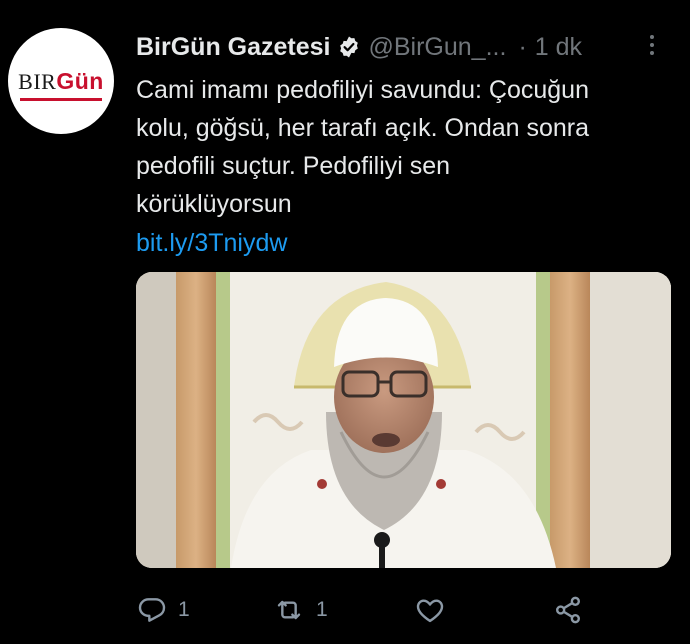  I want to click on avatar: BIRGün, so click(61, 81).